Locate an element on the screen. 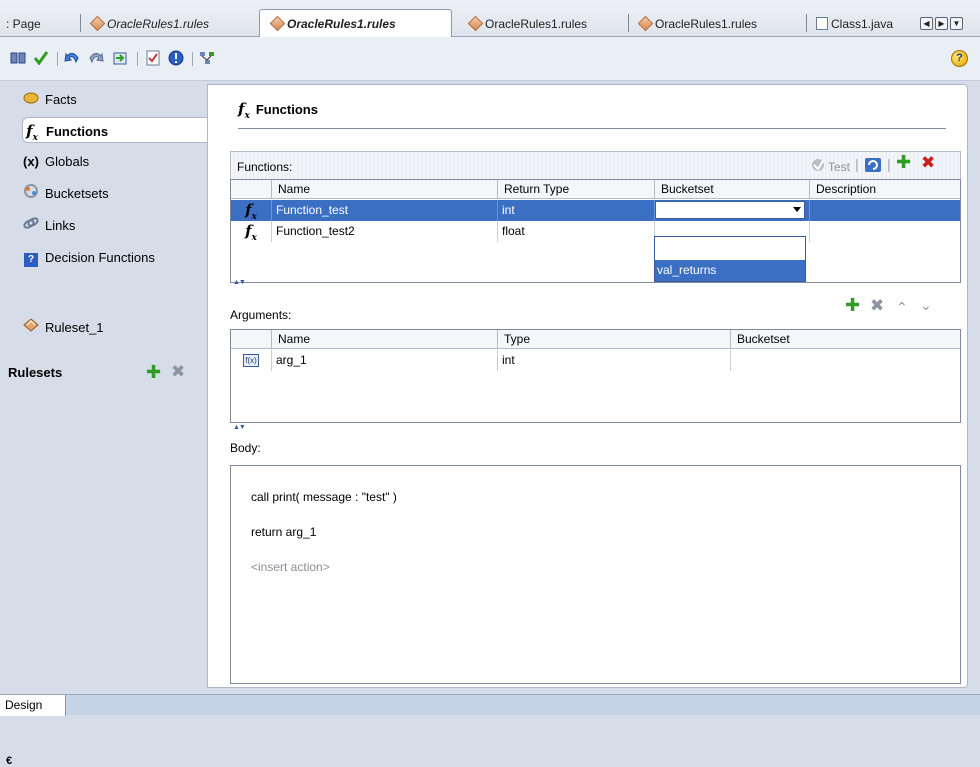  help-icon: ? is located at coordinates (959, 58).